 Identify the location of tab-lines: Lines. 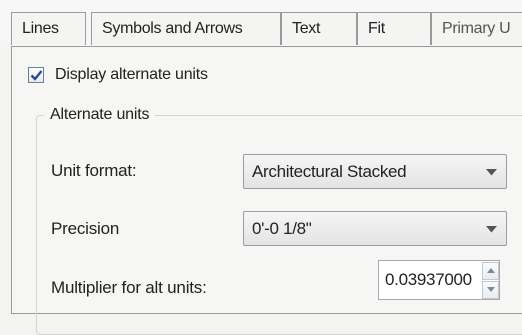
(48, 28).